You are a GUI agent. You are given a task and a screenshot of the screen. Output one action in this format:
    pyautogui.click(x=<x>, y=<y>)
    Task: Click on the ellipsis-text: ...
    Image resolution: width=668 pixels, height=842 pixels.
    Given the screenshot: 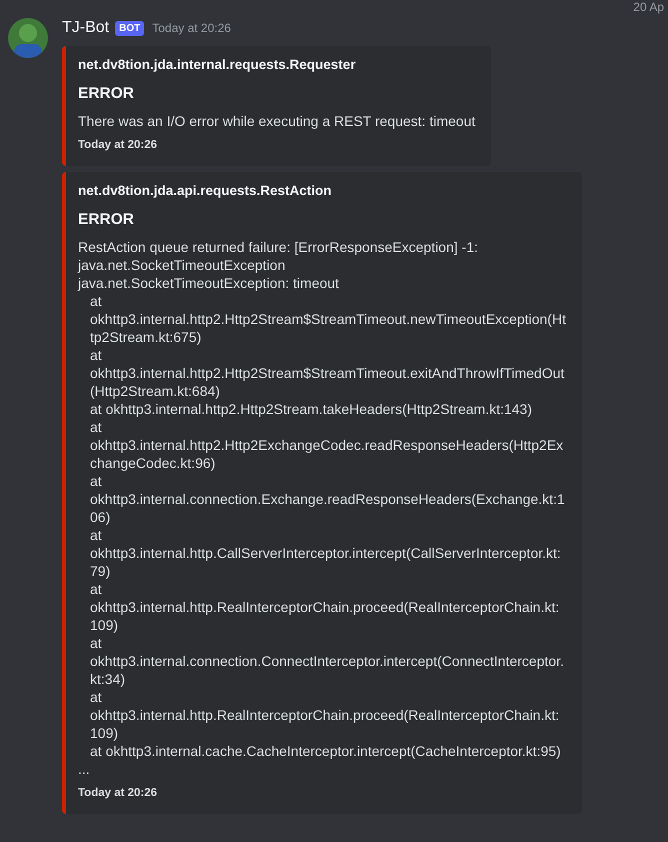 What is the action you would take?
    pyautogui.click(x=84, y=769)
    